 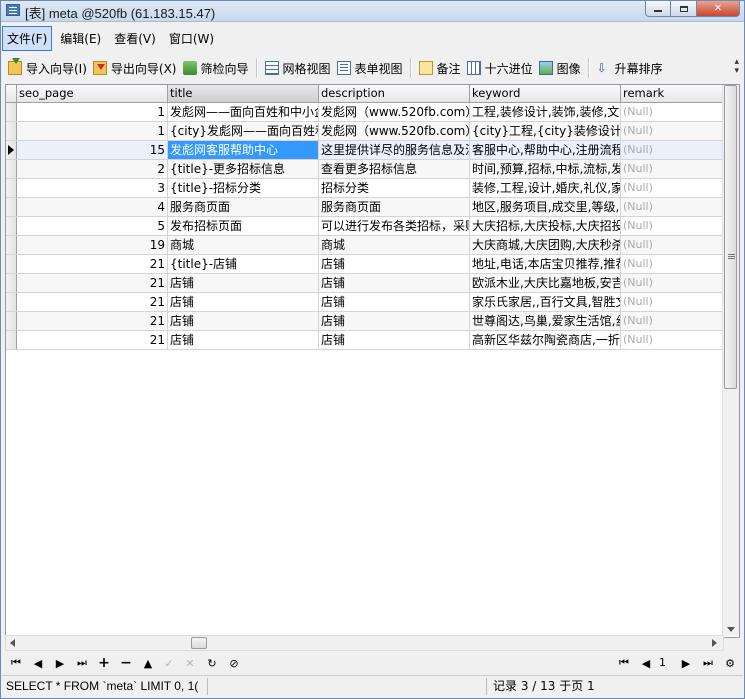 I want to click on column-header-remark: remark, so click(x=672, y=93).